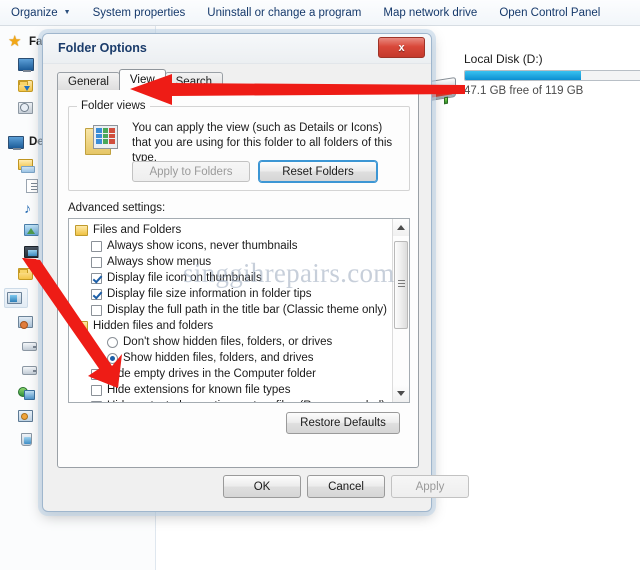 This screenshot has width=640, height=570. What do you see at coordinates (346, 486) in the screenshot?
I see `cancel-button: Cancel` at bounding box center [346, 486].